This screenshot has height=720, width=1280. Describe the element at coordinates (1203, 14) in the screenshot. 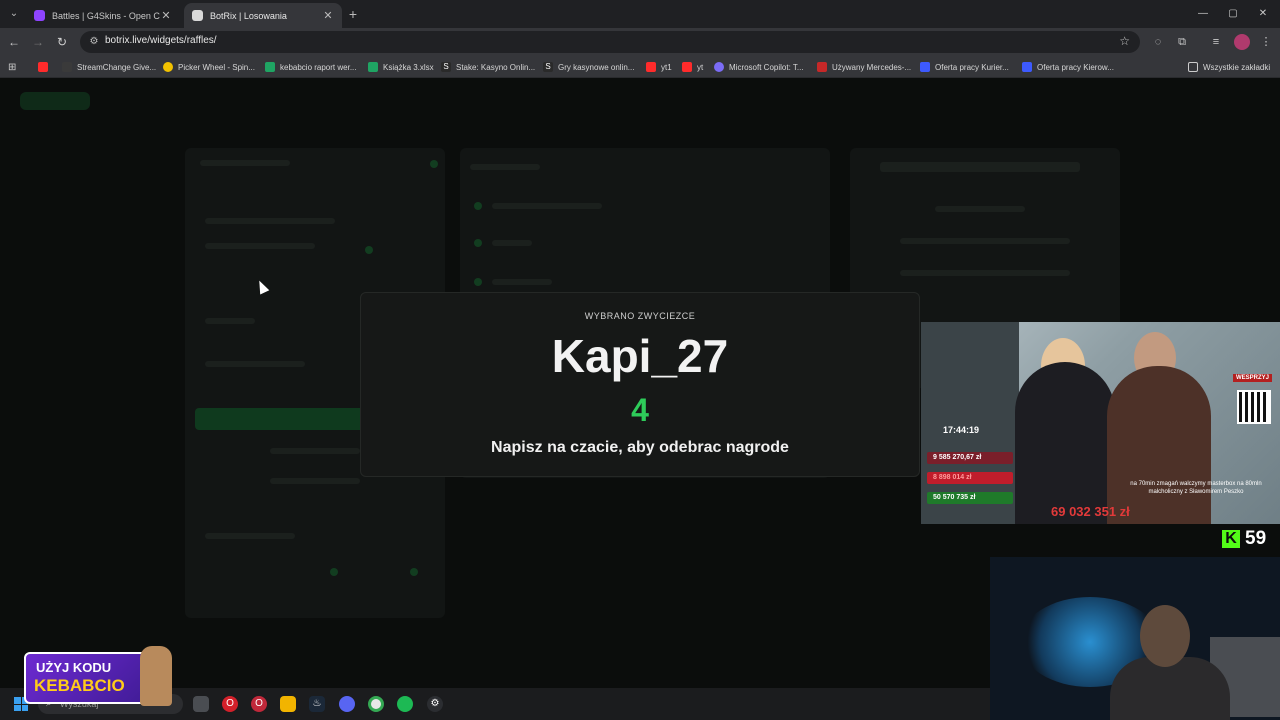

I see `minimize-button: —` at that location.